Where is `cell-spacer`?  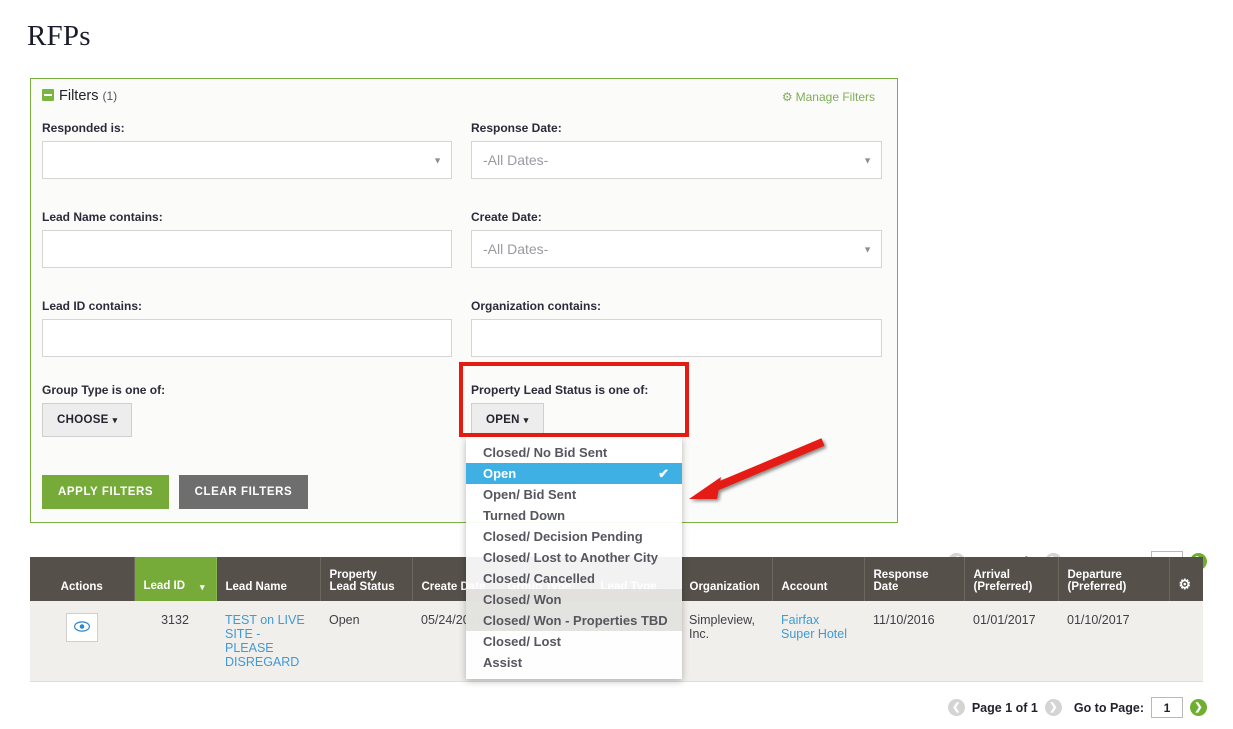
cell-spacer is located at coordinates (1186, 641).